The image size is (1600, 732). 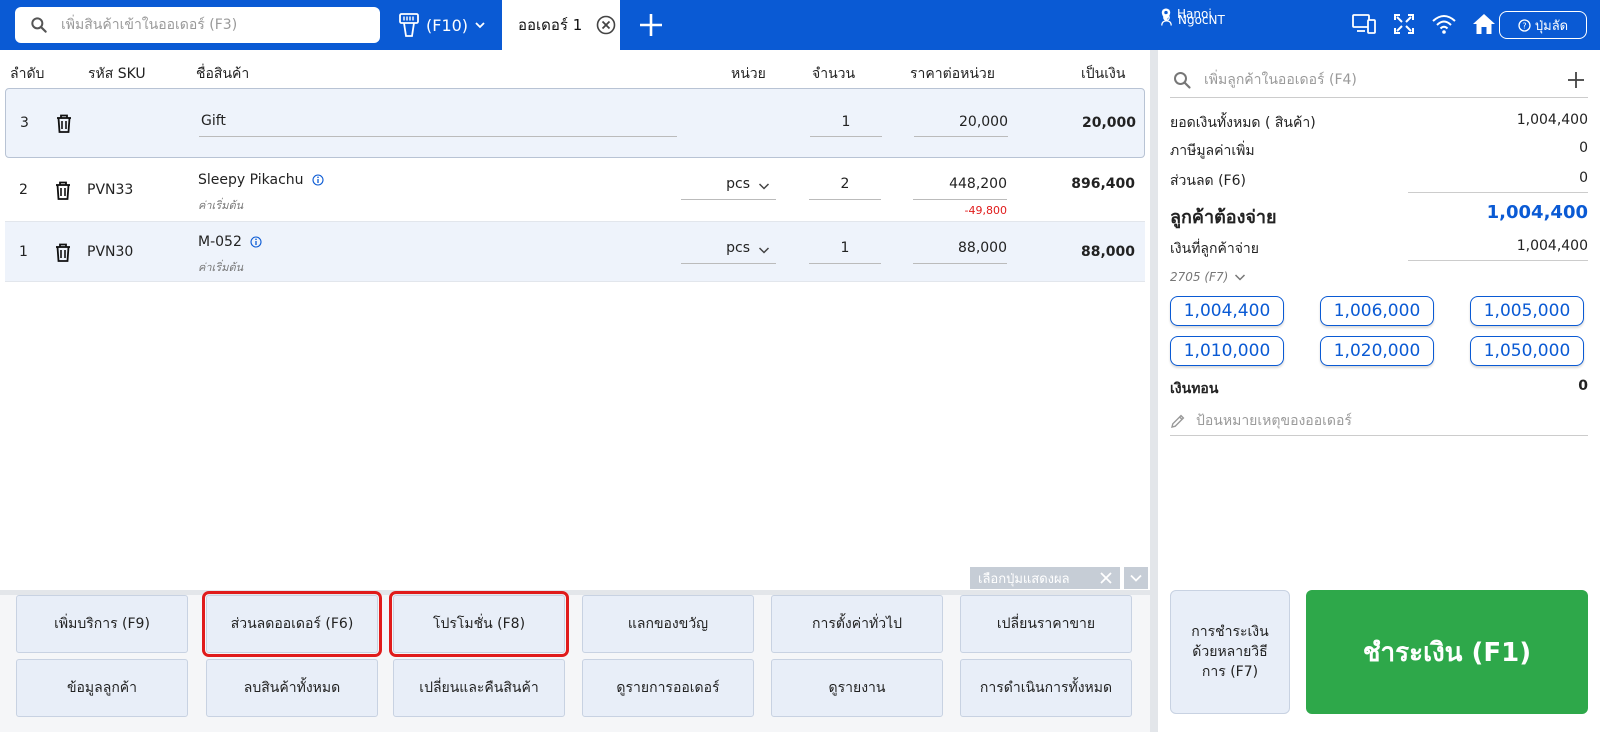 What do you see at coordinates (1552, 246) in the screenshot?
I see `paid-value: 1,004,400` at bounding box center [1552, 246].